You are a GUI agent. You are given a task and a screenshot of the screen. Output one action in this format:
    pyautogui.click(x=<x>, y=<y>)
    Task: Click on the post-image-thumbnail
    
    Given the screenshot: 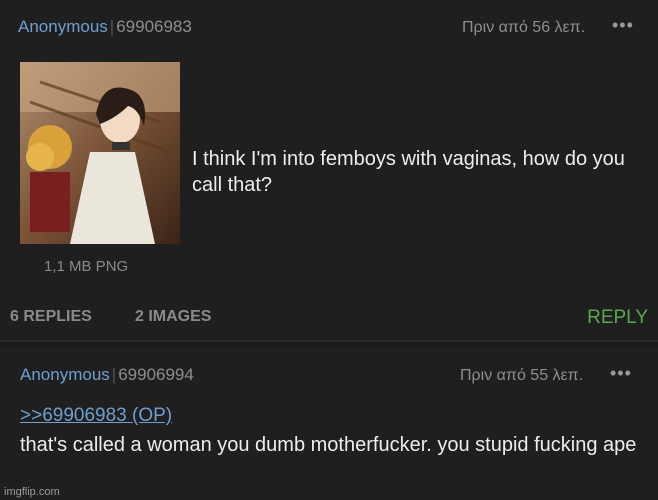 What is the action you would take?
    pyautogui.click(x=100, y=153)
    